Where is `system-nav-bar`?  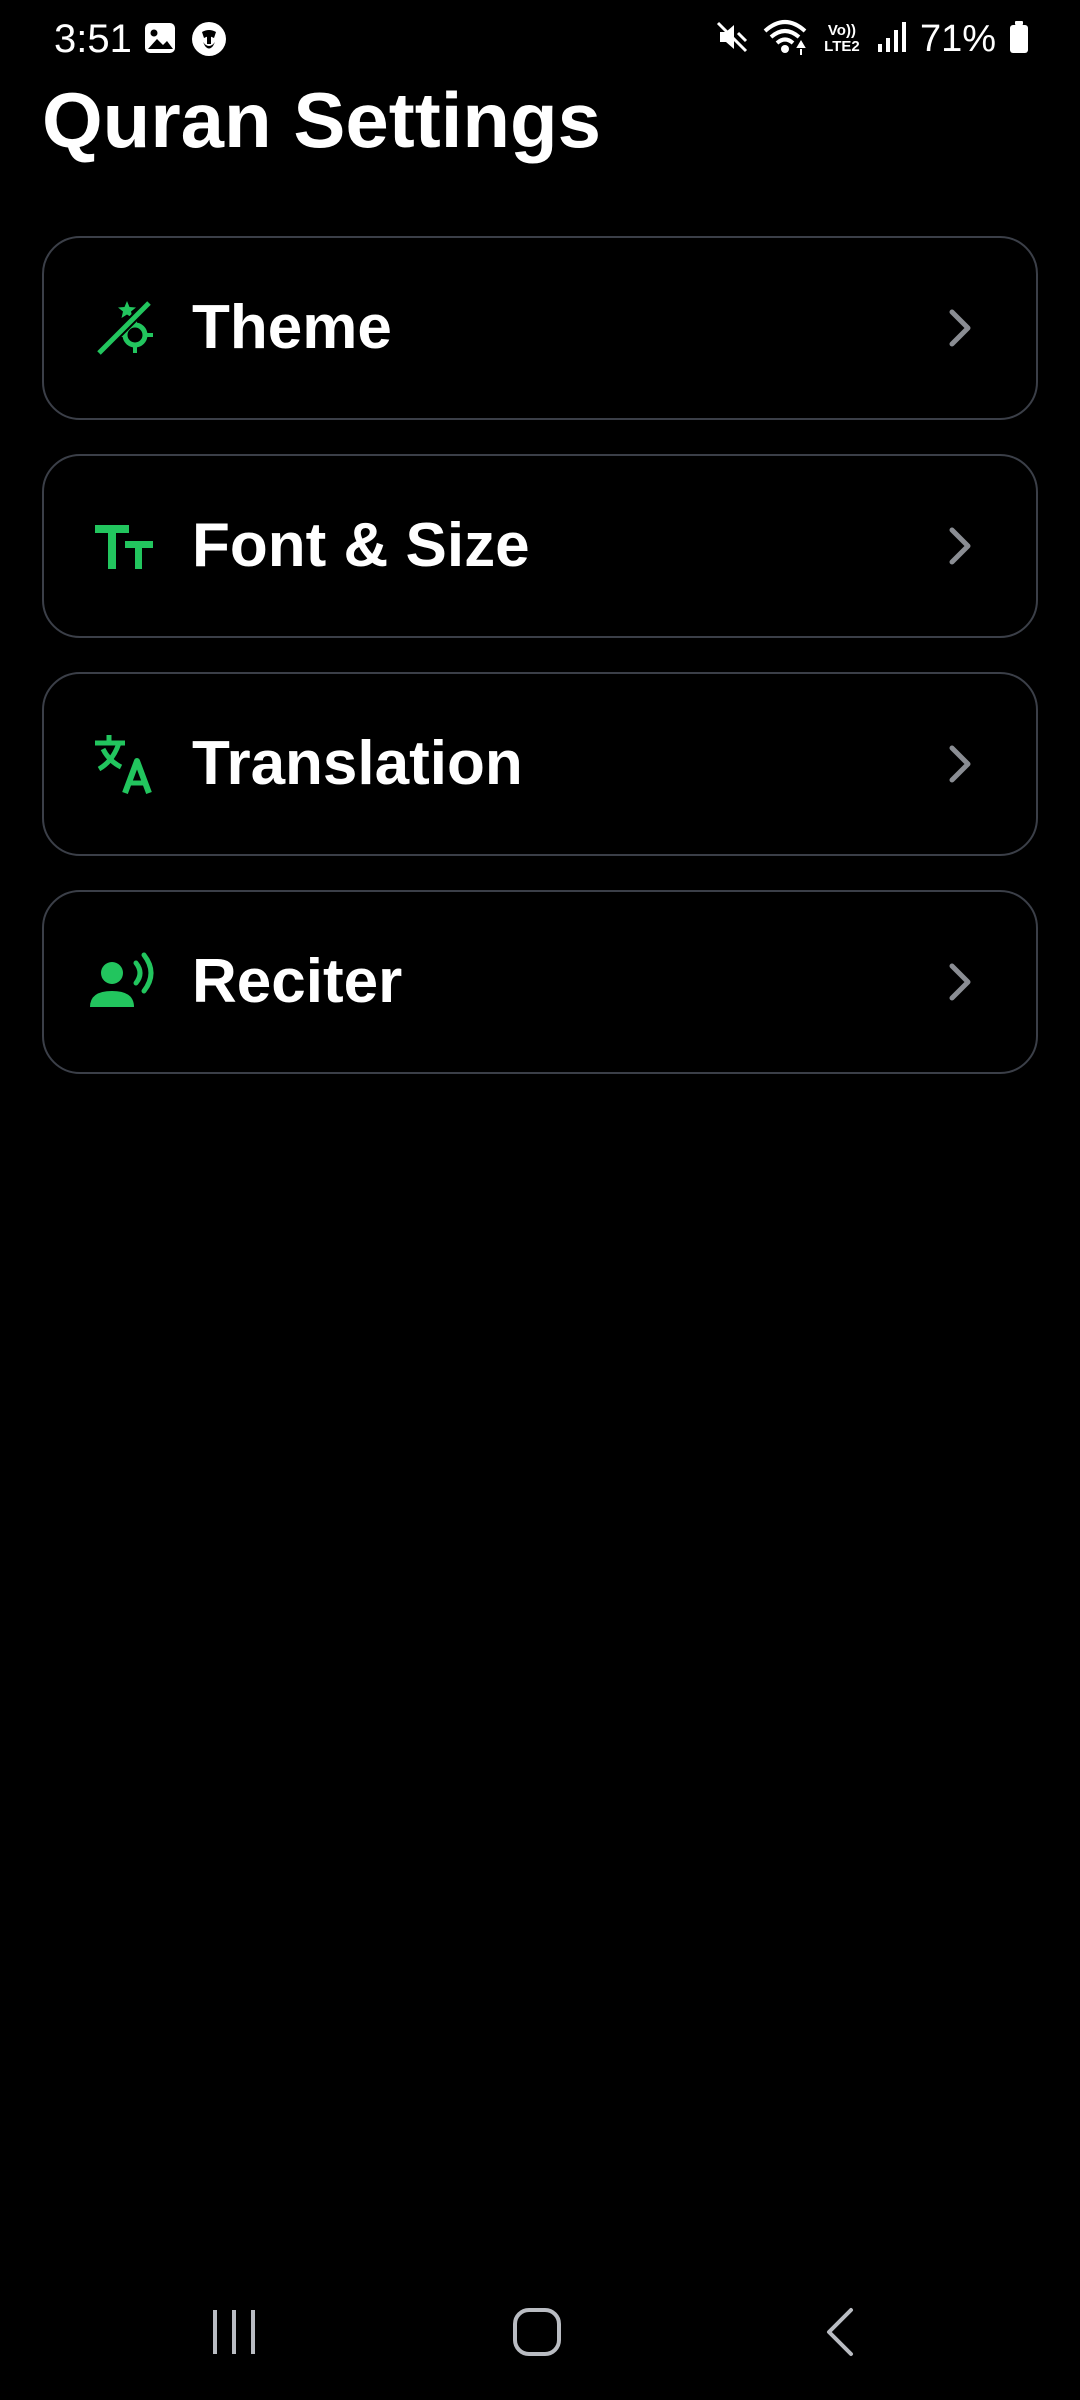
system-nav-bar is located at coordinates (540, 2330).